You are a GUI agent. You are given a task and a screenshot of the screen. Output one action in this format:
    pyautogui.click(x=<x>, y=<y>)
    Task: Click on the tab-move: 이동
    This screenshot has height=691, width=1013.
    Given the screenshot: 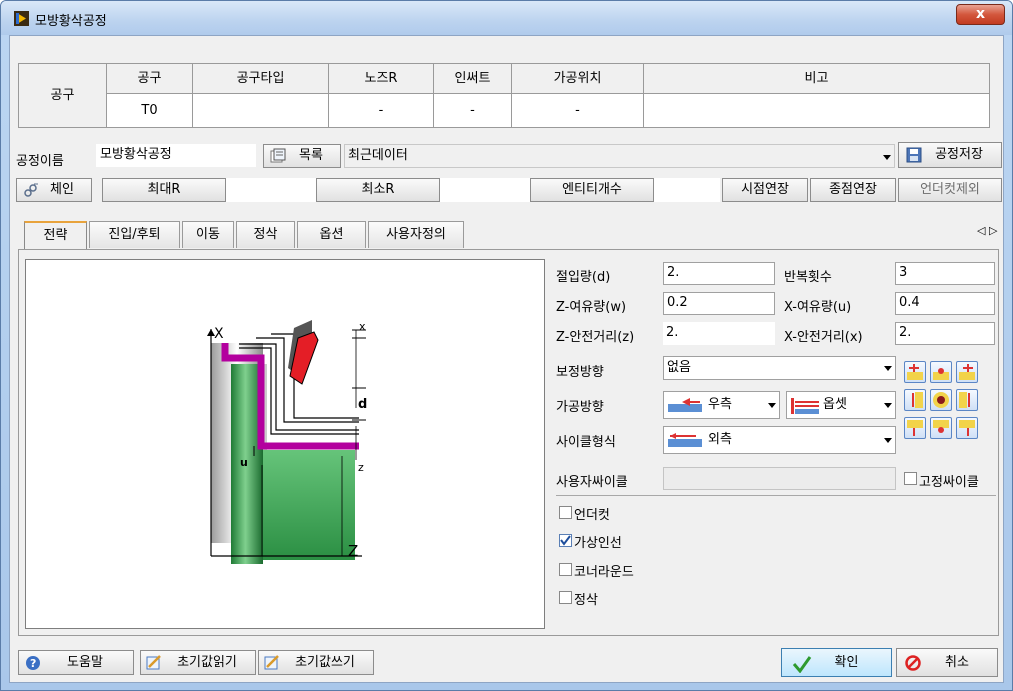 What is the action you would take?
    pyautogui.click(x=208, y=234)
    